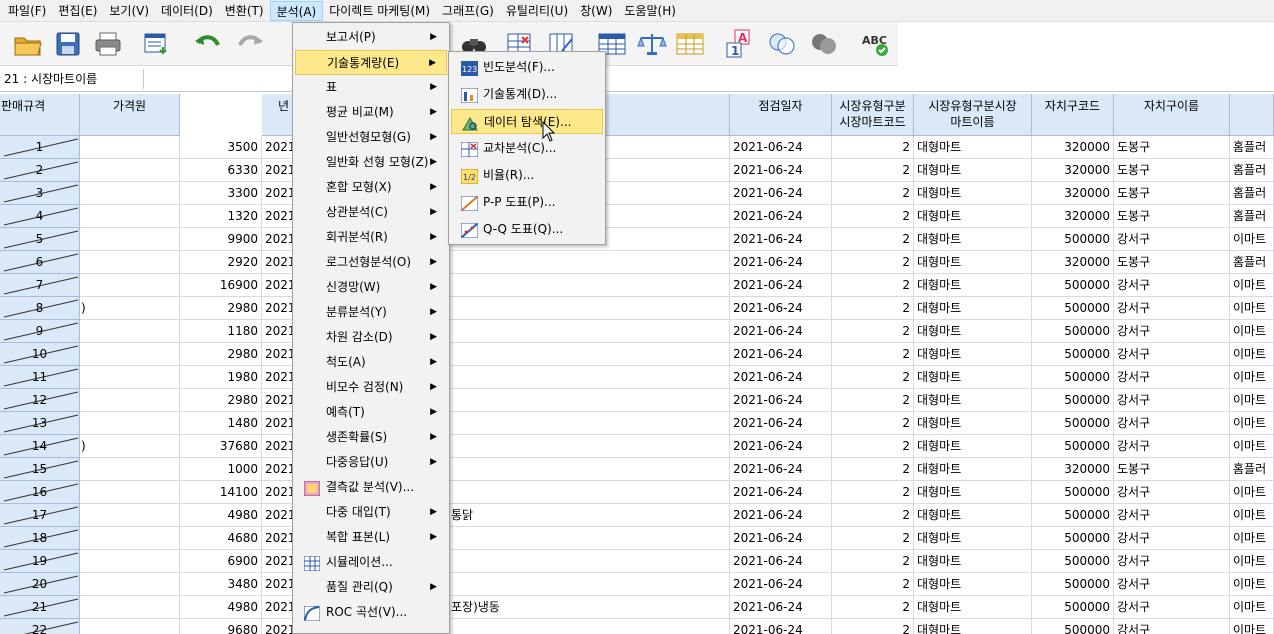 The width and height of the screenshot is (1274, 634). I want to click on row-header: 14, so click(40, 446).